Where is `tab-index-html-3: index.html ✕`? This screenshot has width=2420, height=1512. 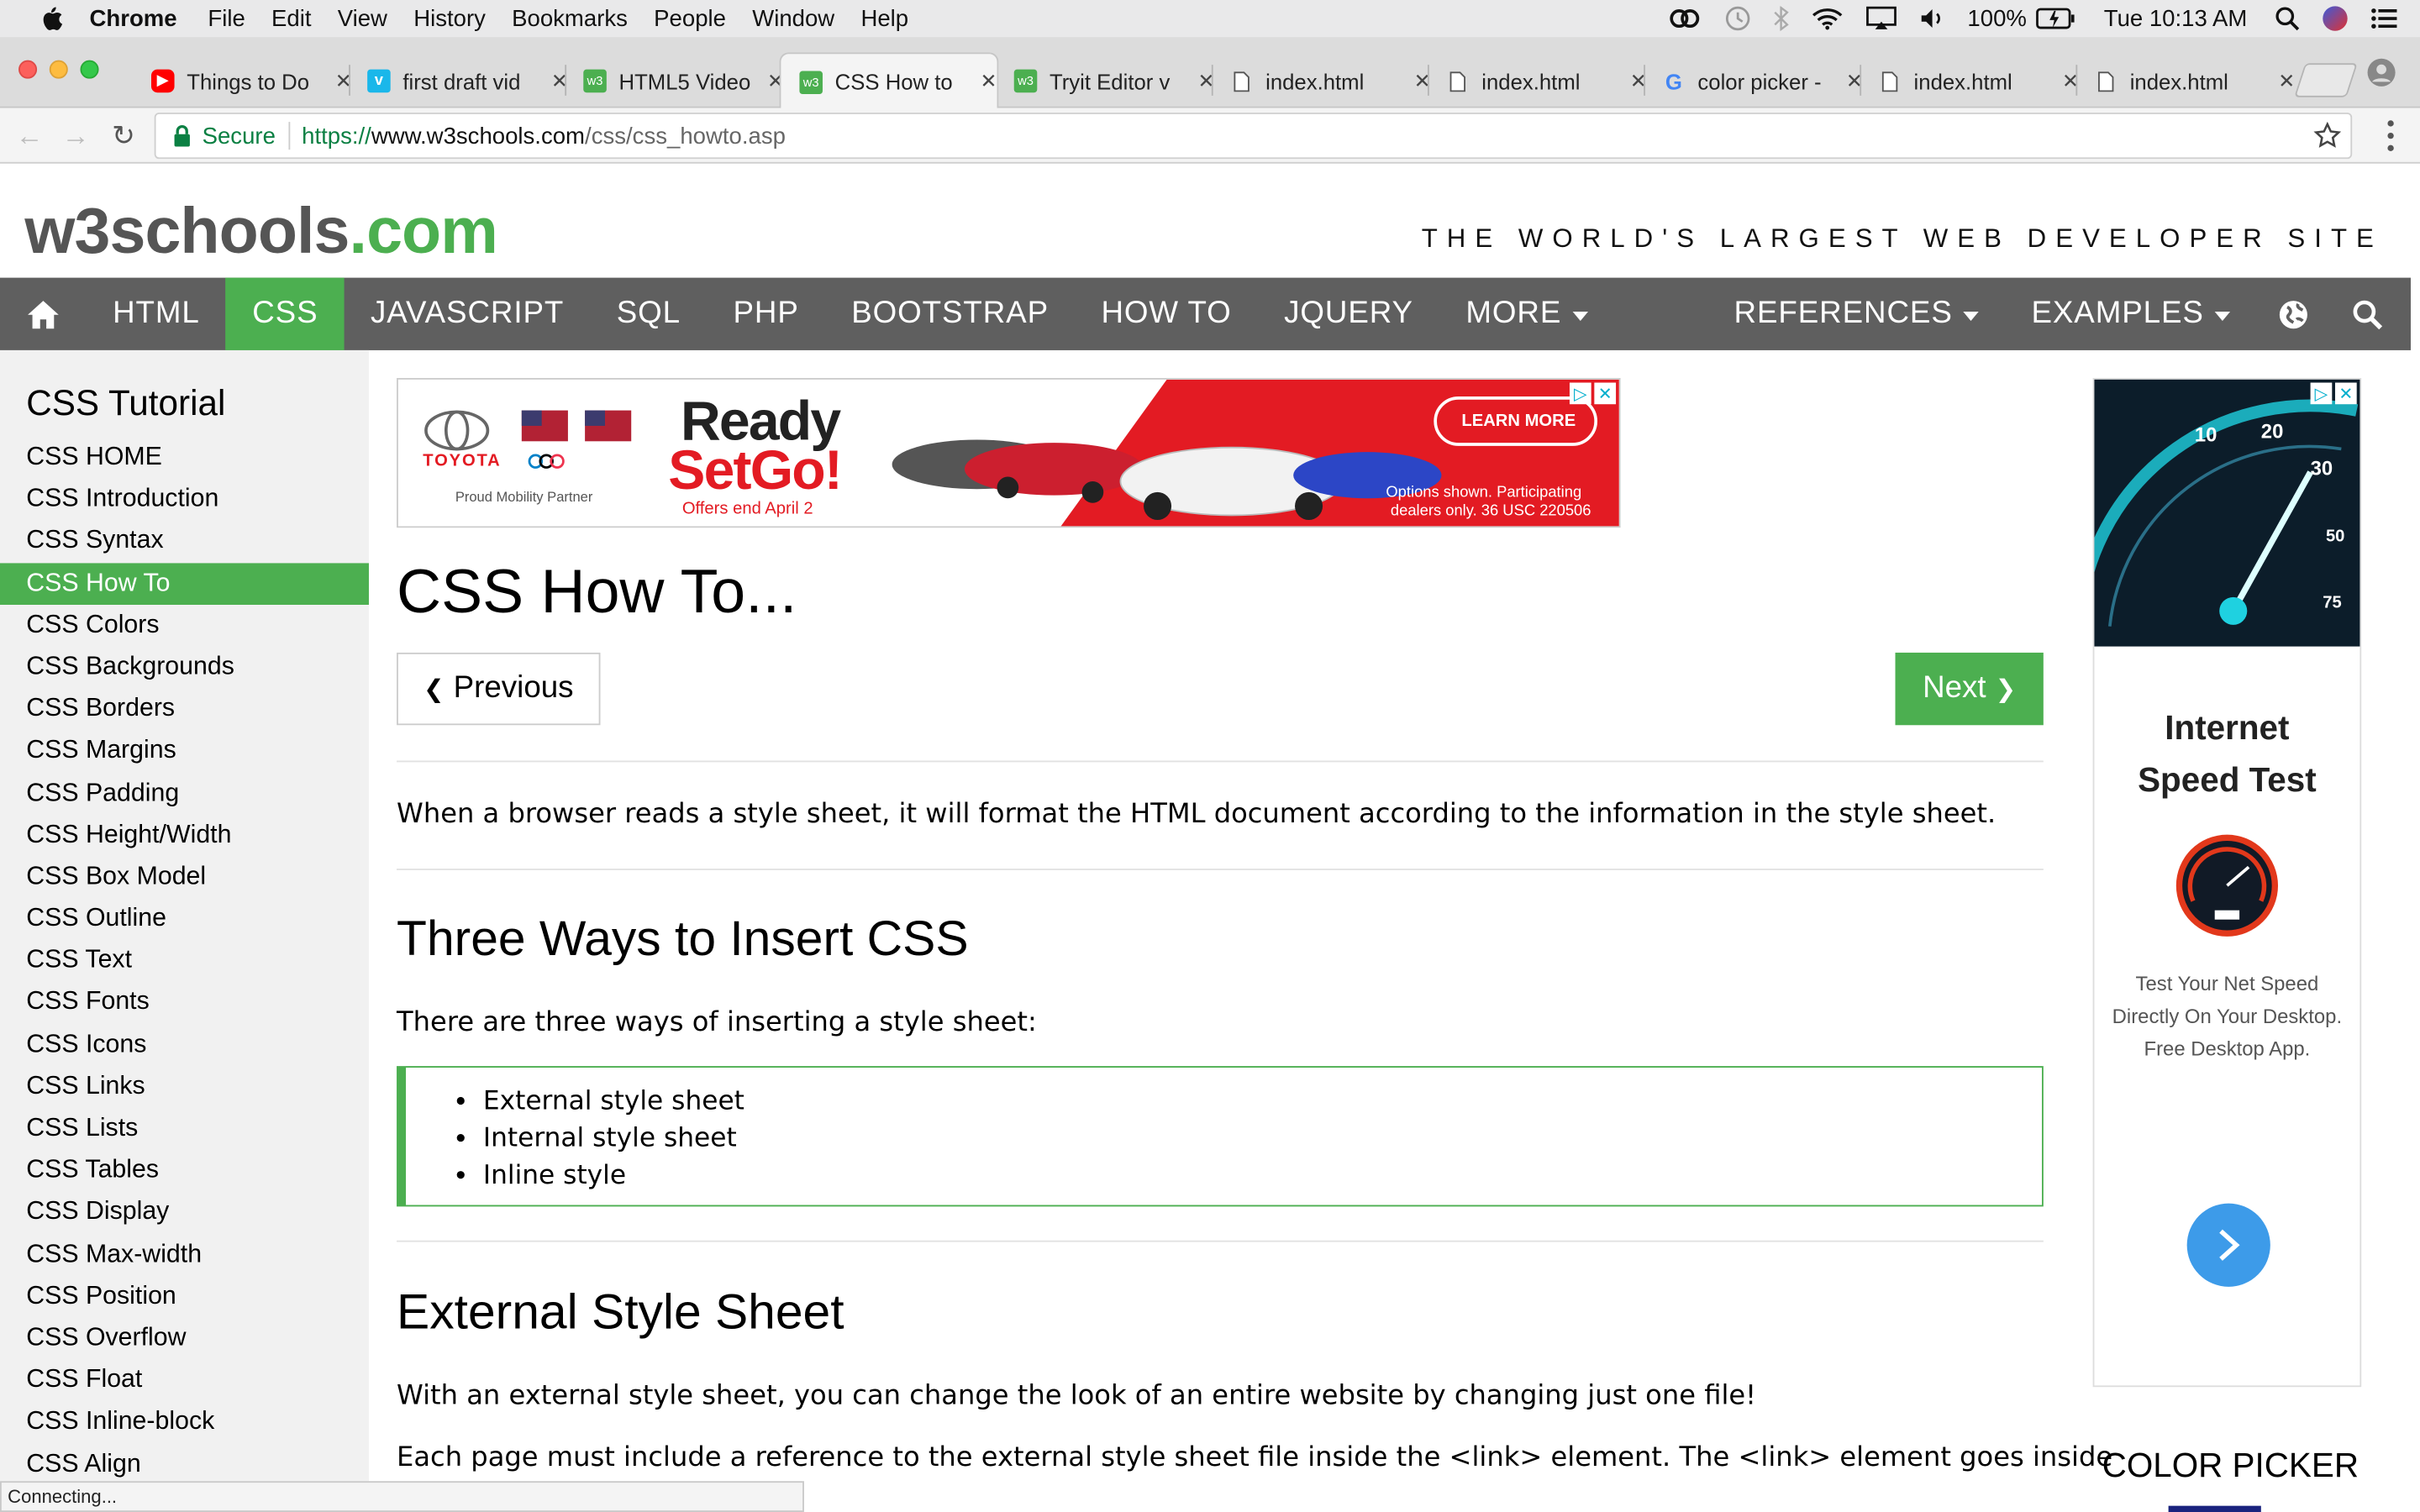
tab-index-html-3: index.html ✕ is located at coordinates (1970, 81).